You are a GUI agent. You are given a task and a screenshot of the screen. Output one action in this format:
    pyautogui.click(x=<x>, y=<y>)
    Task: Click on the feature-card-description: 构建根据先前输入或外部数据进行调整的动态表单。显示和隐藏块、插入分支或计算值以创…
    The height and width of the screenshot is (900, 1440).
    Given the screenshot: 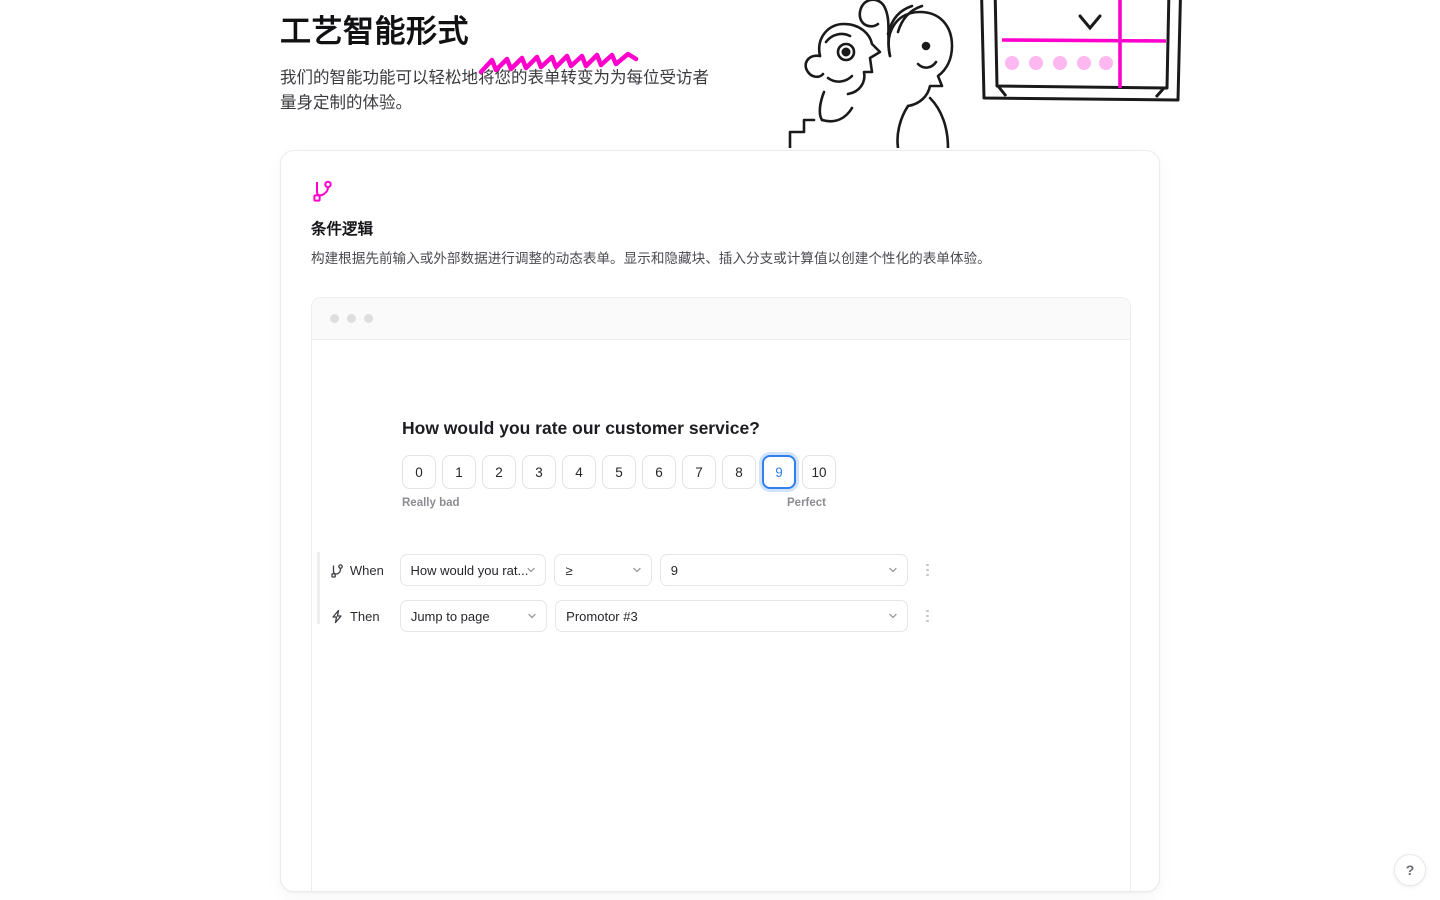 What is the action you would take?
    pyautogui.click(x=651, y=258)
    